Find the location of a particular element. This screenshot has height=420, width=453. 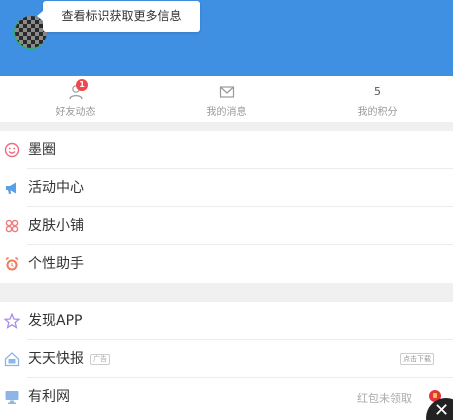

monitor-icon is located at coordinates (12, 397).